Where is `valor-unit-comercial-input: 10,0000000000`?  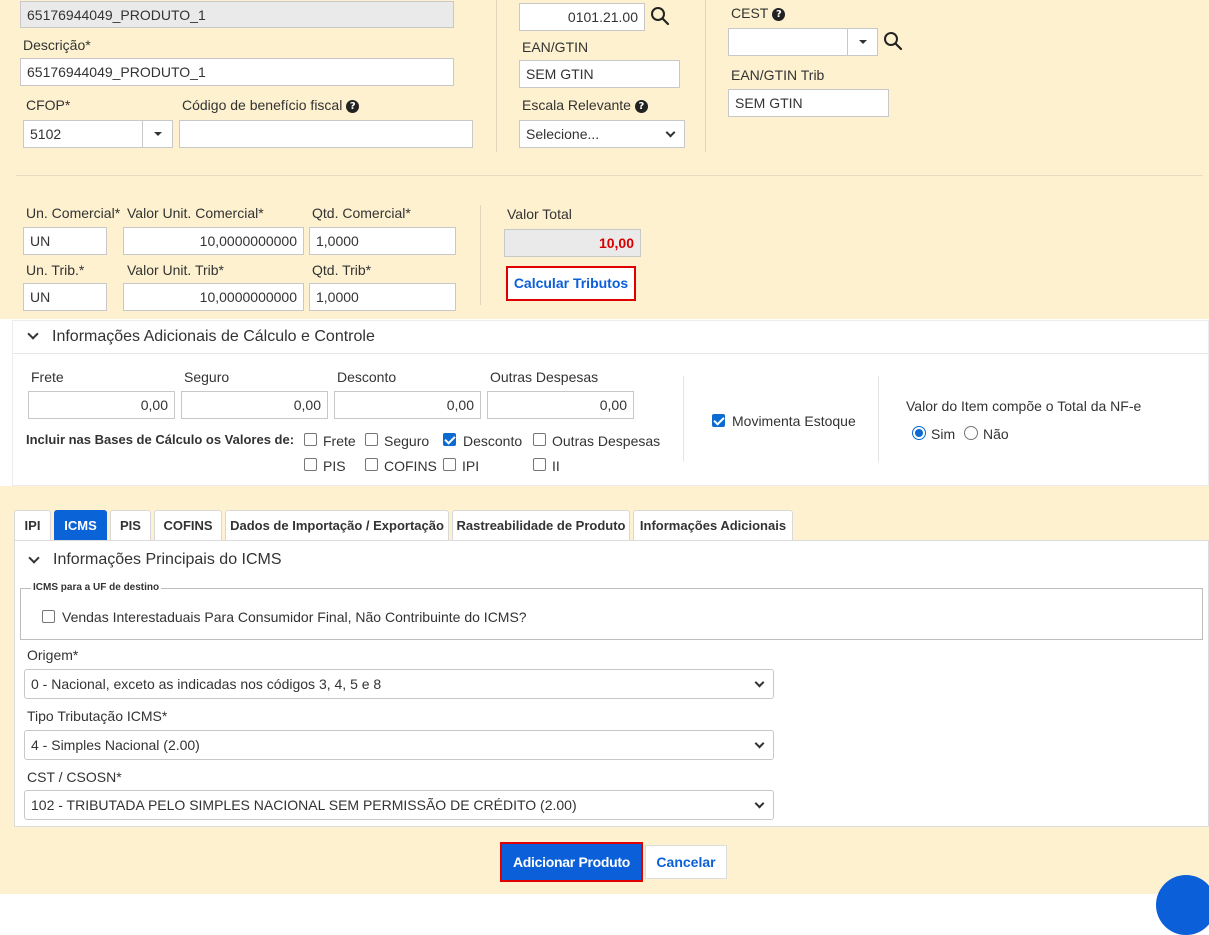
valor-unit-comercial-input: 10,0000000000 is located at coordinates (213, 241).